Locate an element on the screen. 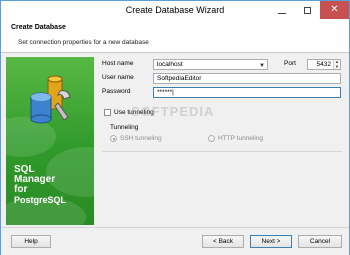  product-line-4: PostgreSQL is located at coordinates (40, 200).